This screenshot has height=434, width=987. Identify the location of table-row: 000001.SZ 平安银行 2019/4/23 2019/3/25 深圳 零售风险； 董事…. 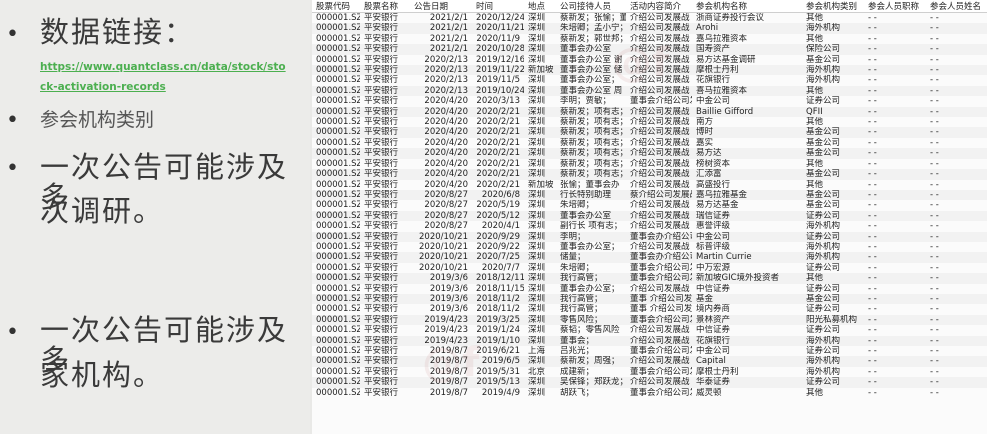
(649, 320).